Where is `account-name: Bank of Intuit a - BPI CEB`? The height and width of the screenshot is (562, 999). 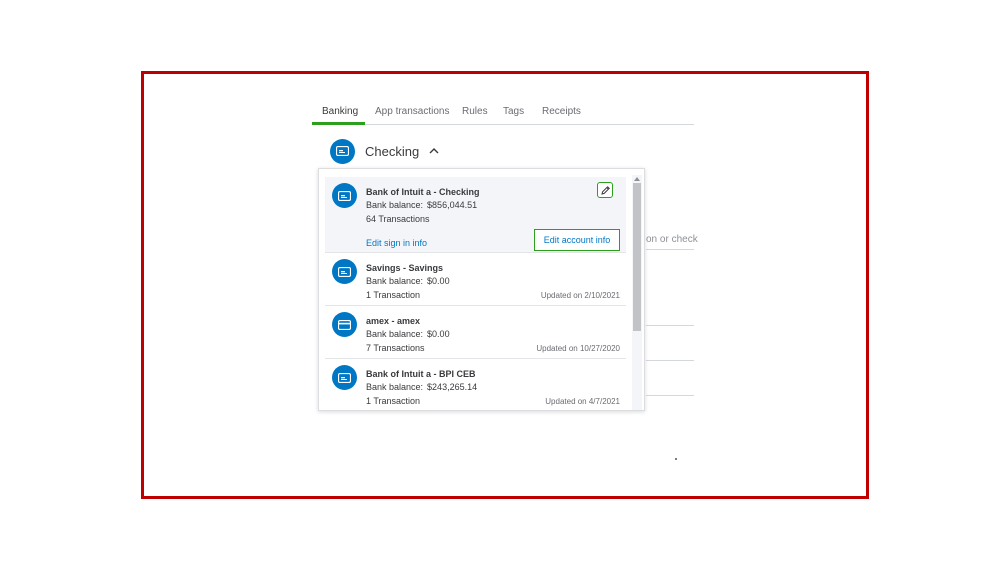 account-name: Bank of Intuit a - BPI CEB is located at coordinates (421, 374).